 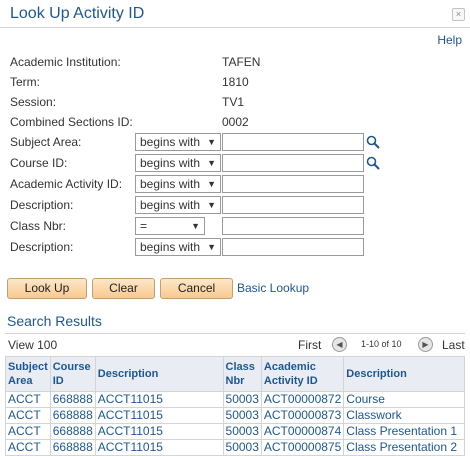 I want to click on table-cell: Class Presentation 2, so click(x=404, y=447).